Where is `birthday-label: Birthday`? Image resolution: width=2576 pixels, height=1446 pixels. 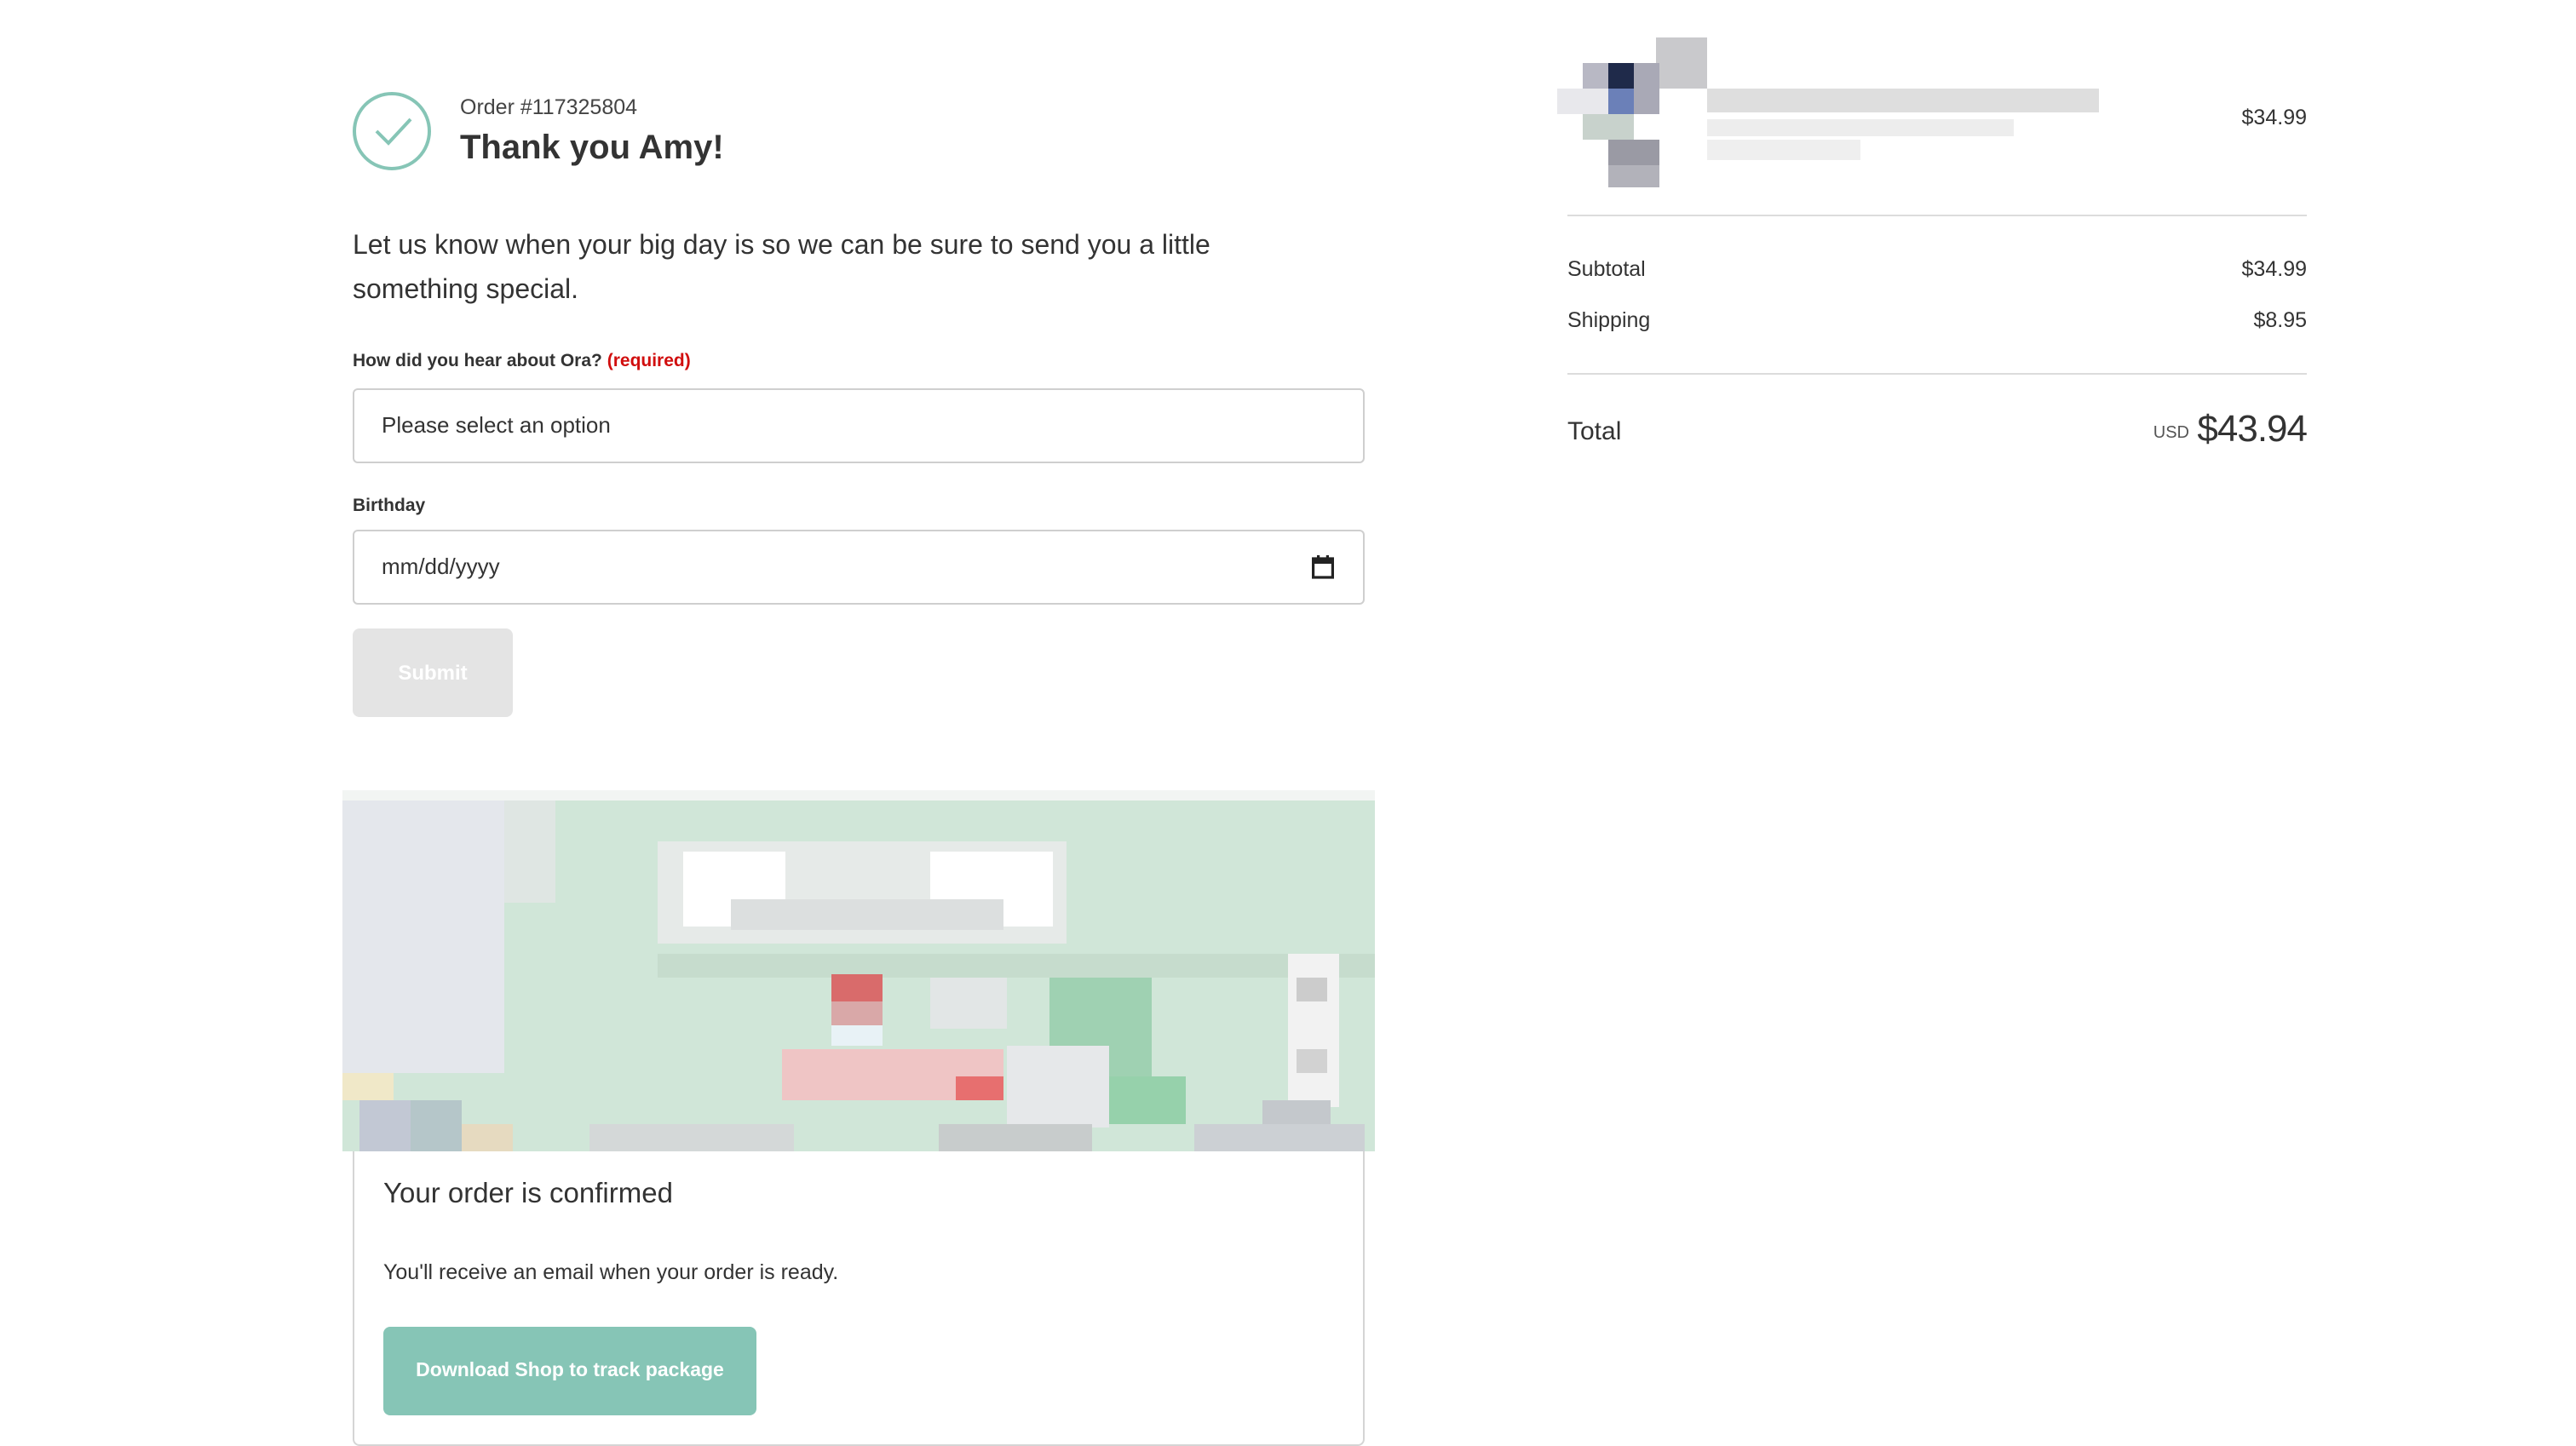 birthday-label: Birthday is located at coordinates (389, 506).